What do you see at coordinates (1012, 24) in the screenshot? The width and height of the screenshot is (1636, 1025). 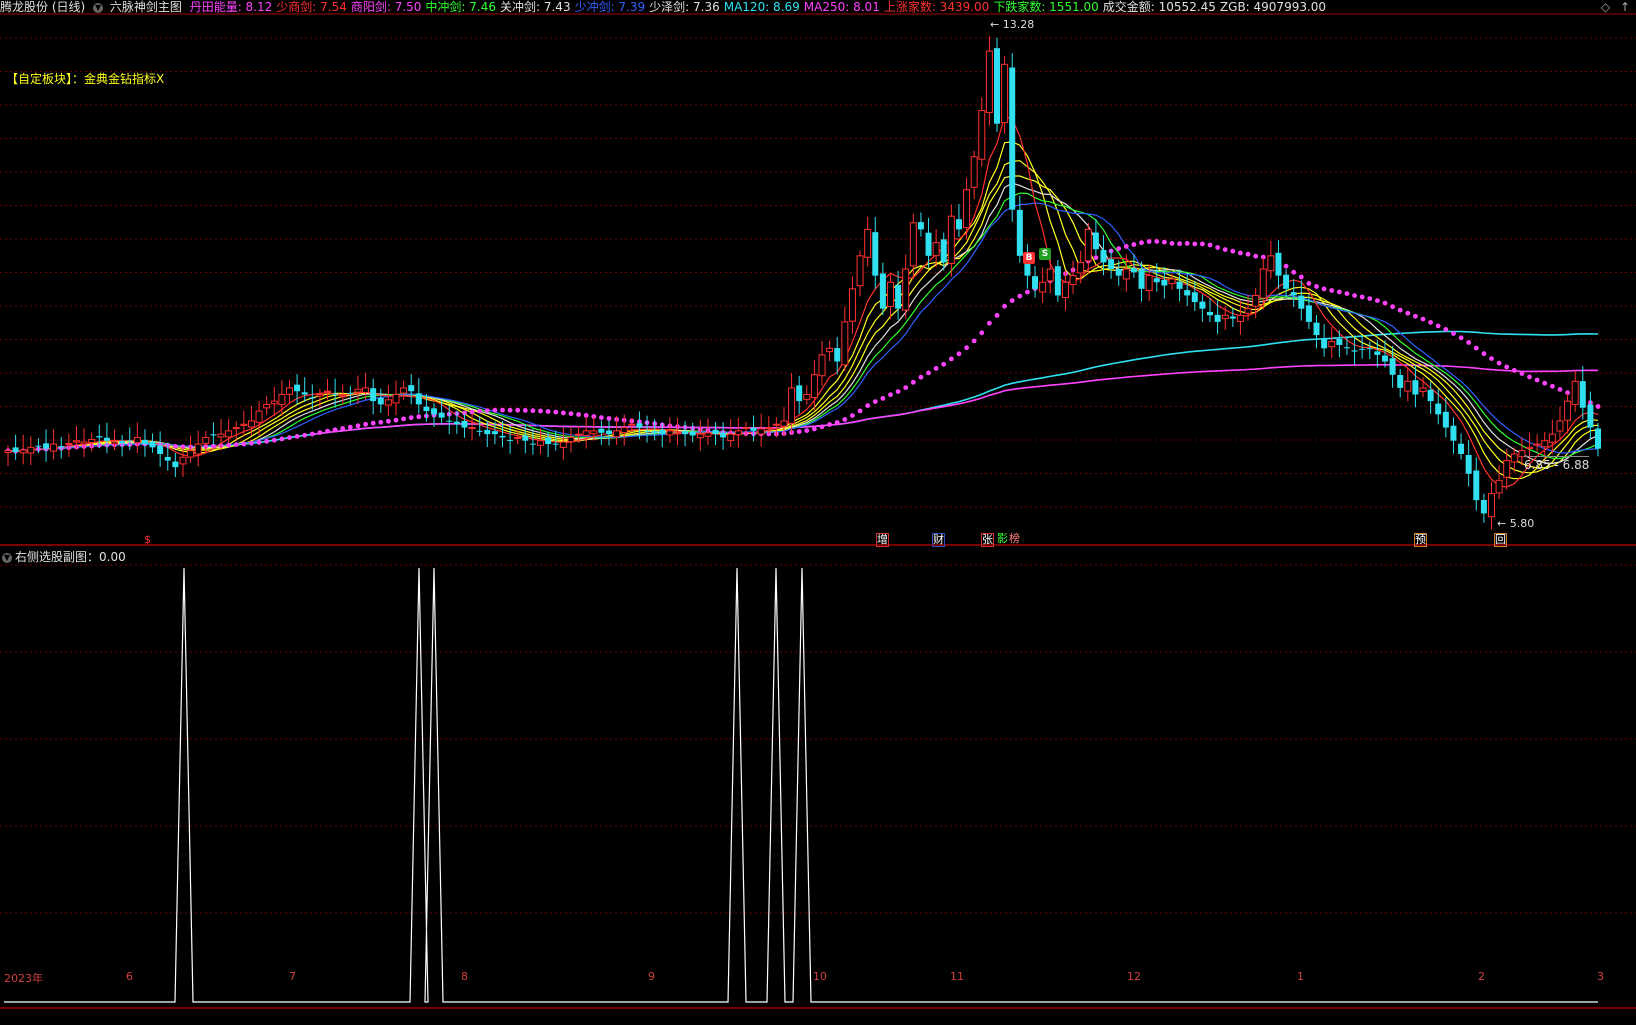 I see `high-price-label: ← 13.28` at bounding box center [1012, 24].